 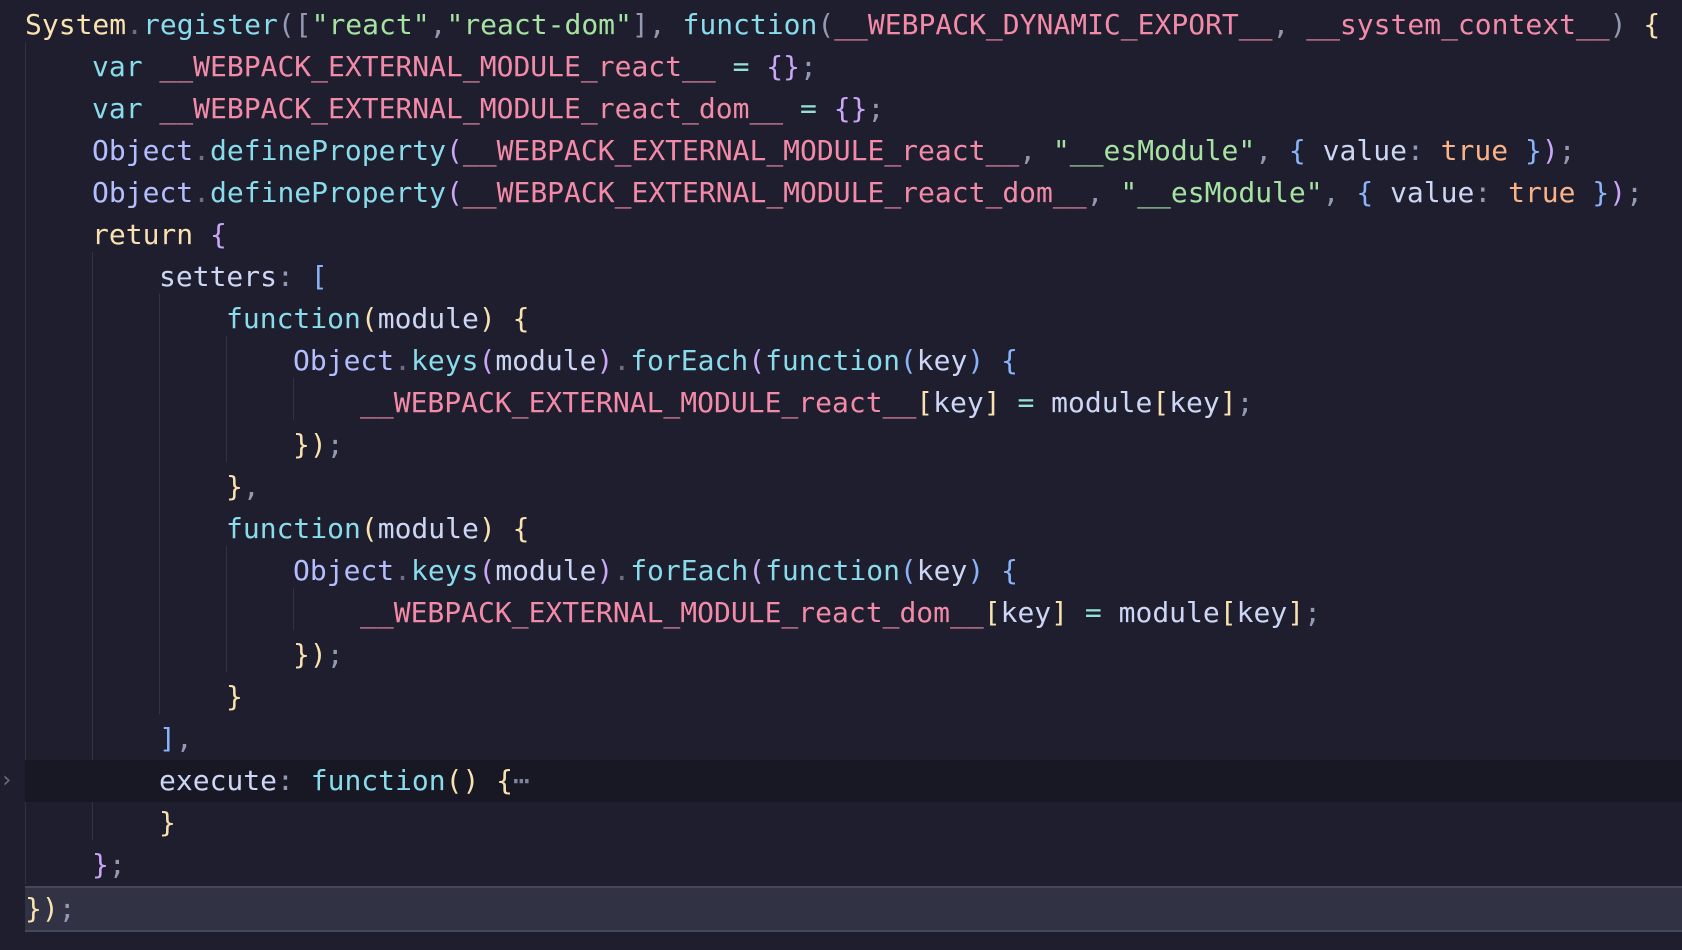 What do you see at coordinates (234, 697) in the screenshot?
I see `code-line-text: }` at bounding box center [234, 697].